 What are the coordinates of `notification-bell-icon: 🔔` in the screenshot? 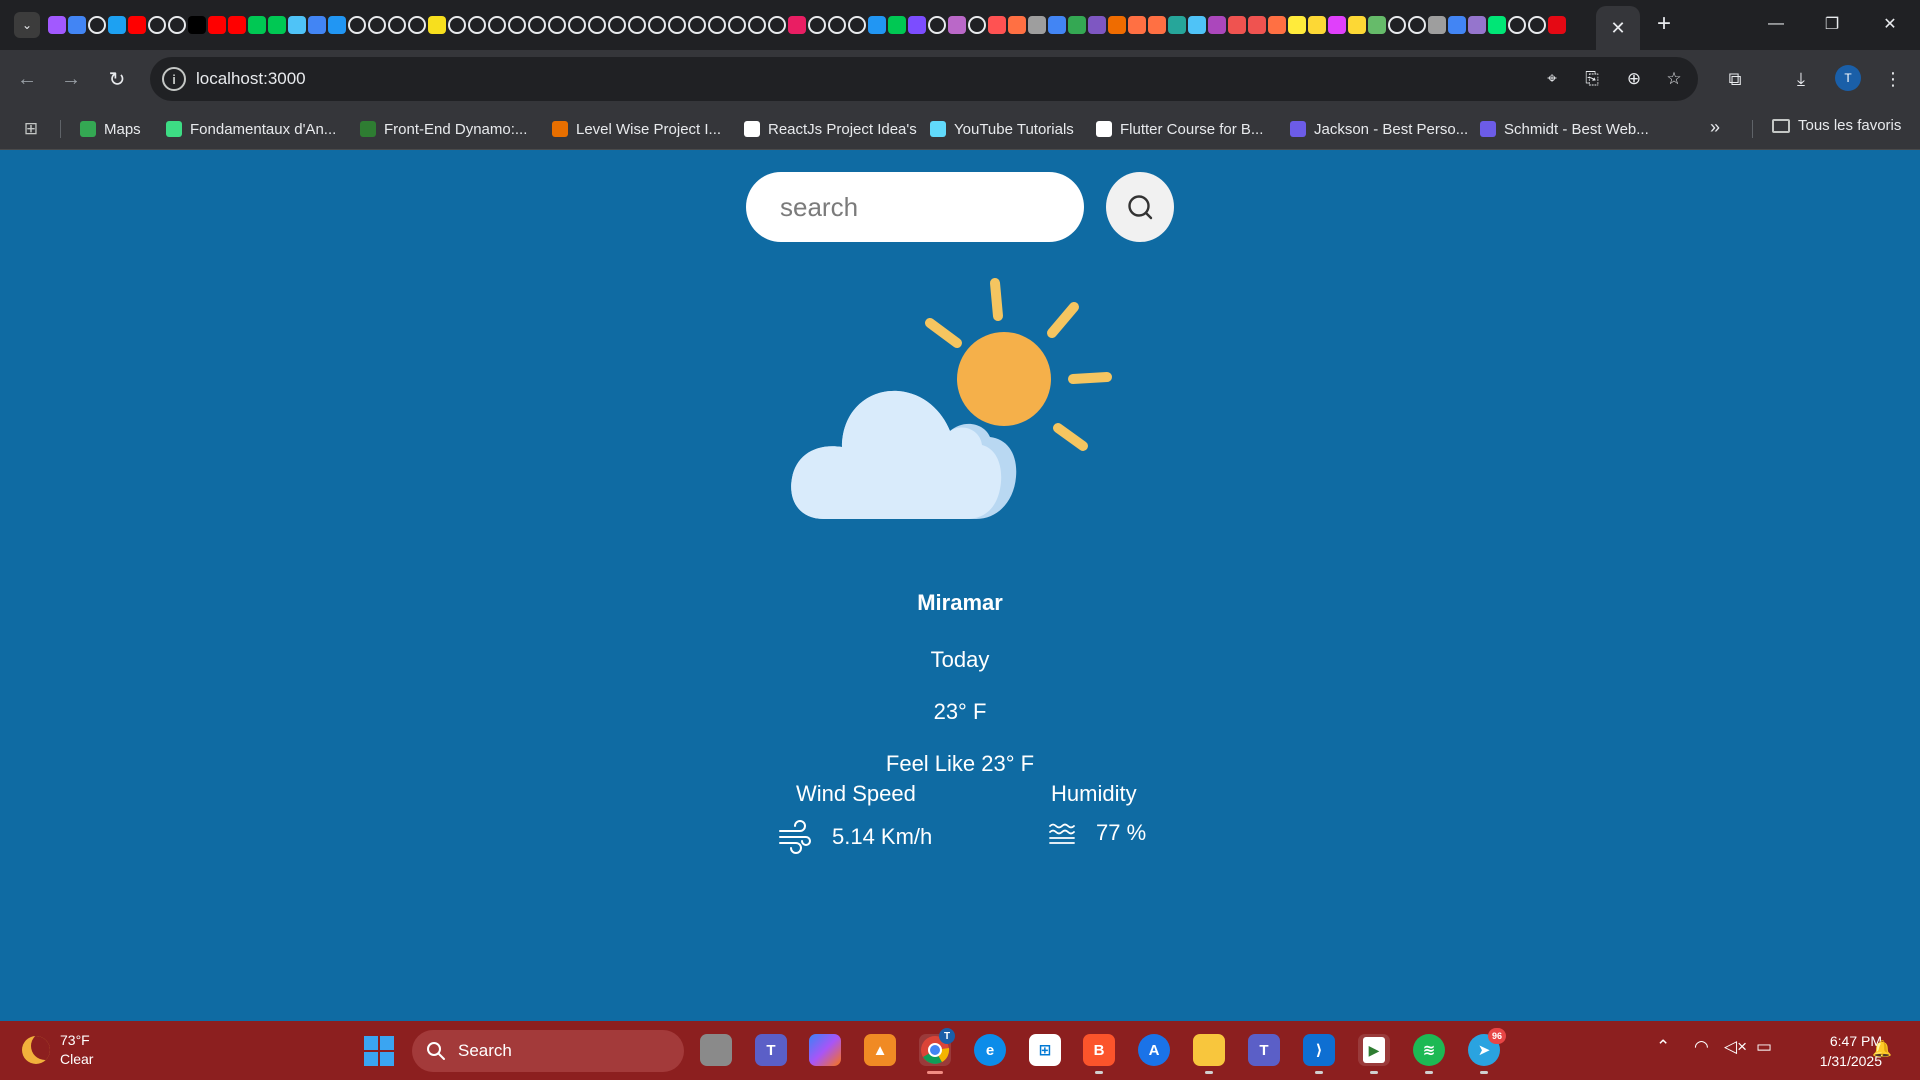 It's located at (1882, 1049).